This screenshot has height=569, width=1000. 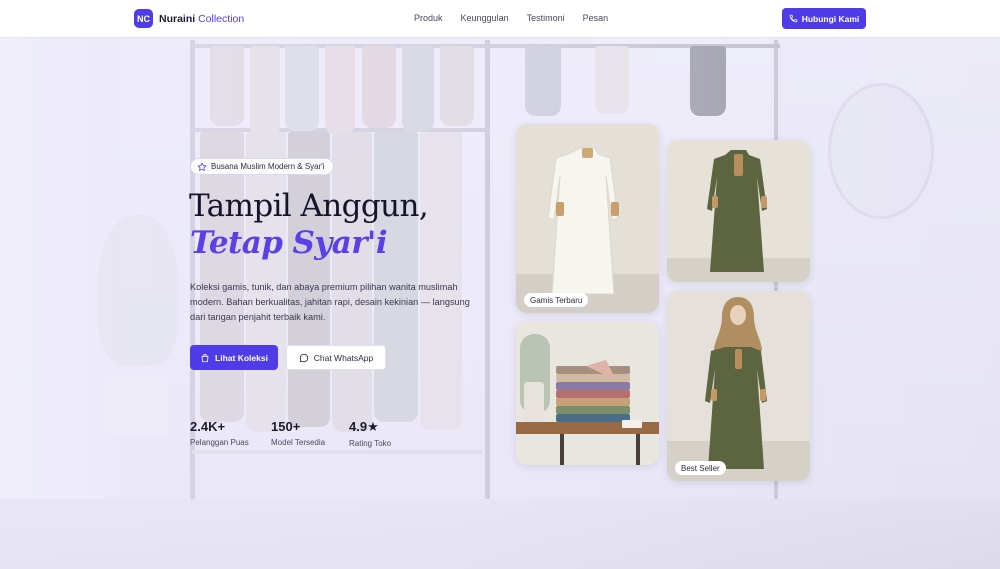 I want to click on olive-gamis-image, so click(x=738, y=211).